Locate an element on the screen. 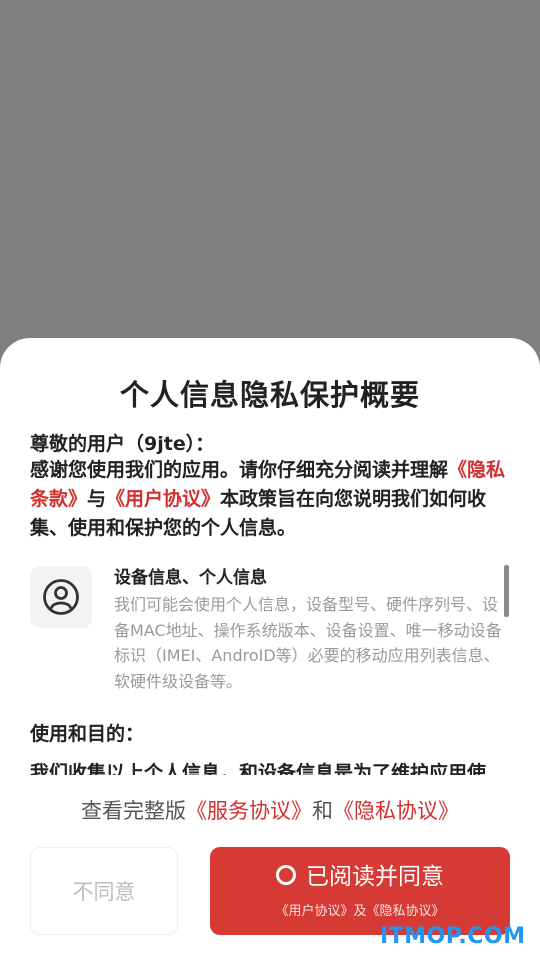 The height and width of the screenshot is (960, 540). clipped-text: 我们收集以上个人信息，和设备信息是为了维护应用使 is located at coordinates (258, 768).